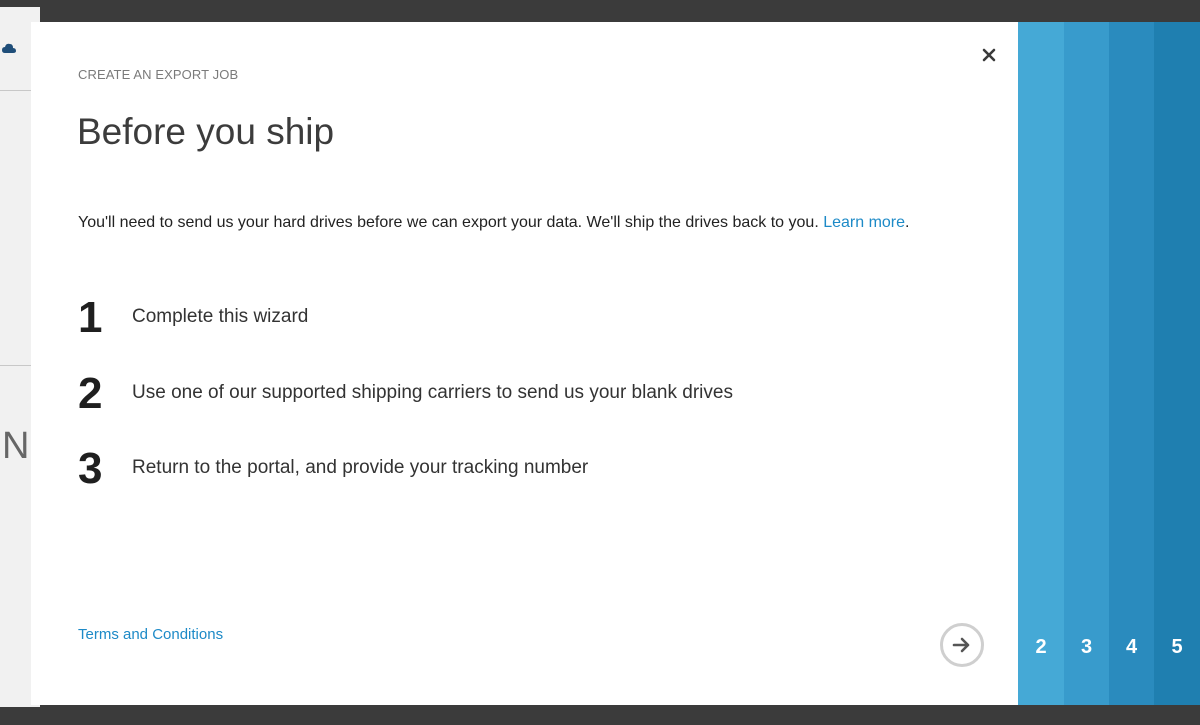  I want to click on arrow-right-icon, so click(961, 645).